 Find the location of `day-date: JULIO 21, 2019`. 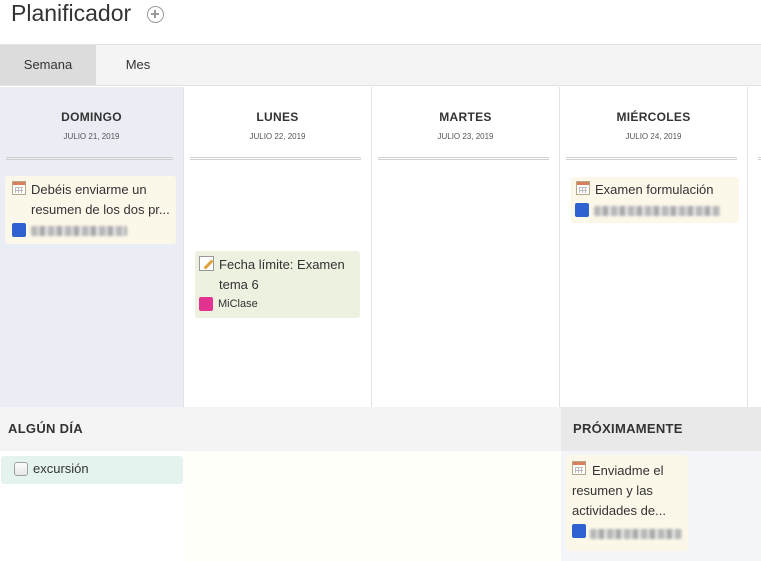

day-date: JULIO 21, 2019 is located at coordinates (91, 136).